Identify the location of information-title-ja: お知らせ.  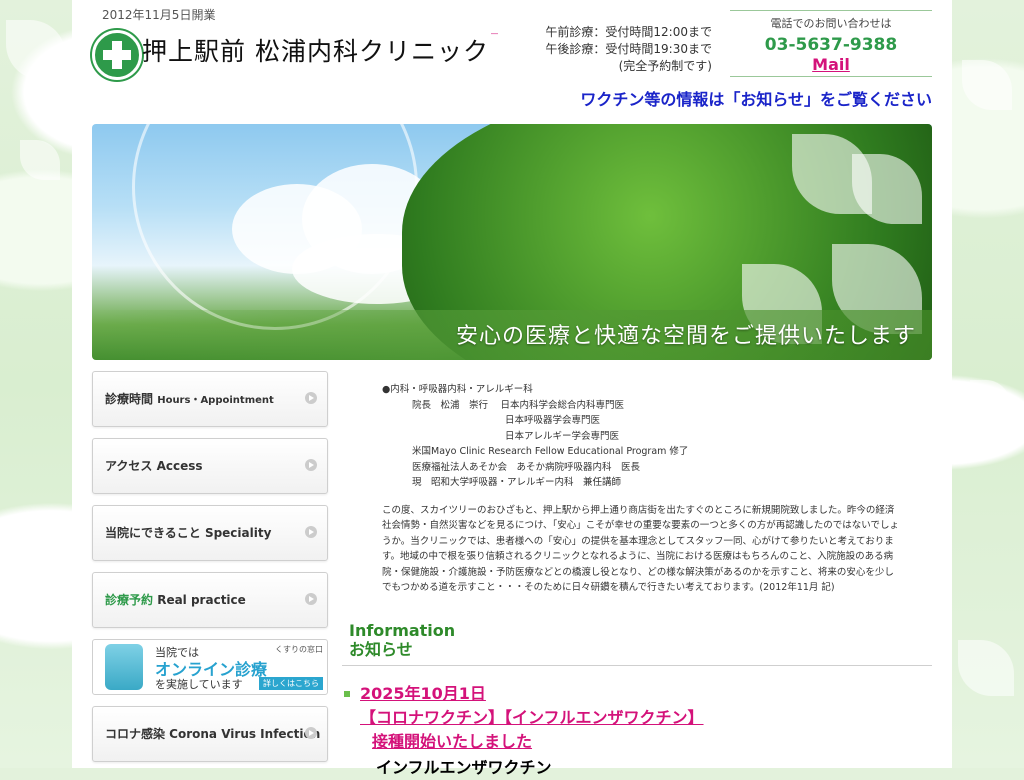
(381, 649).